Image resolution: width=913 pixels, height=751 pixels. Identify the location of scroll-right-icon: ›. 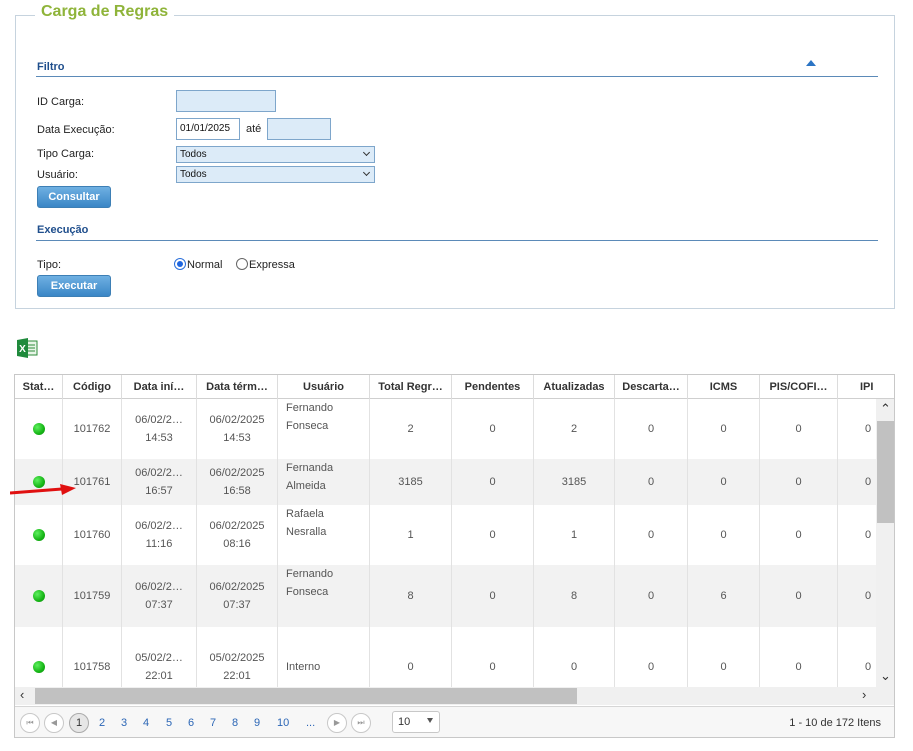
(864, 695).